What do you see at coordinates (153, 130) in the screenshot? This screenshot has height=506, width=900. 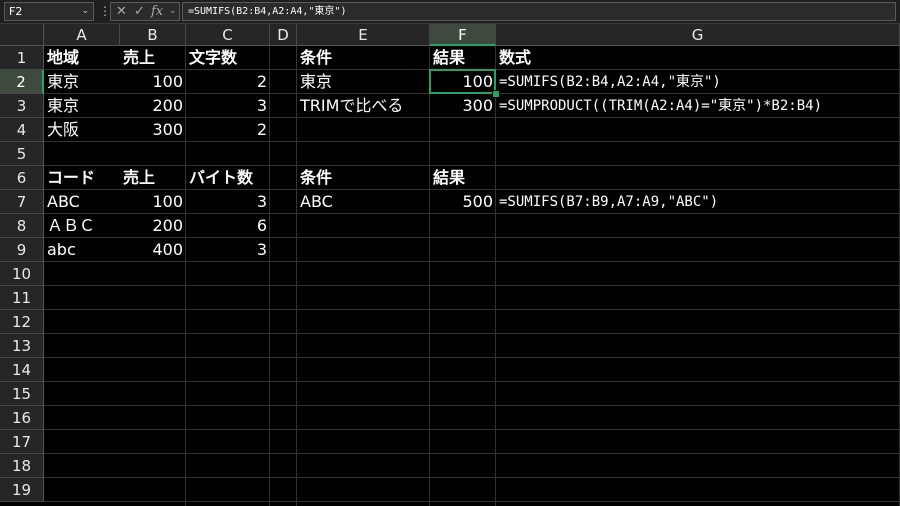 I see `cell-b4: 300` at bounding box center [153, 130].